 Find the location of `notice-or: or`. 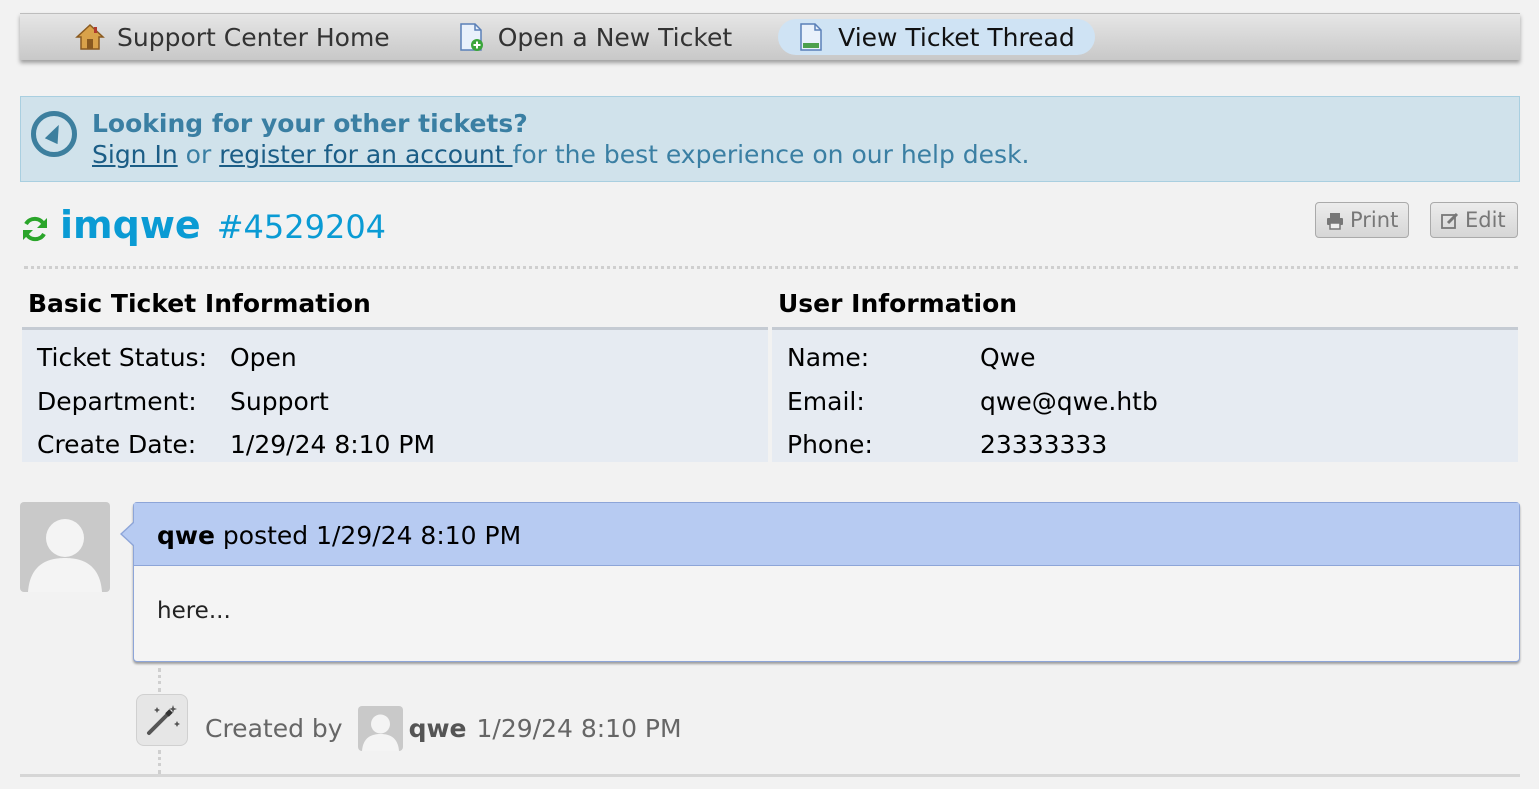

notice-or: or is located at coordinates (198, 154).